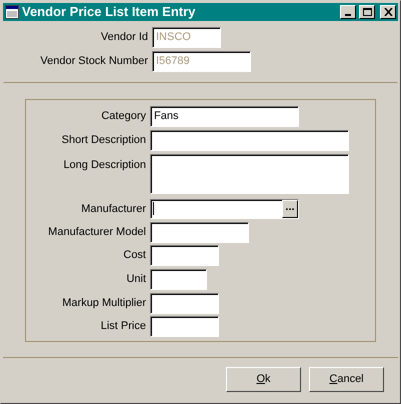  I want to click on field-label: Manufacturer Model, so click(97, 232).